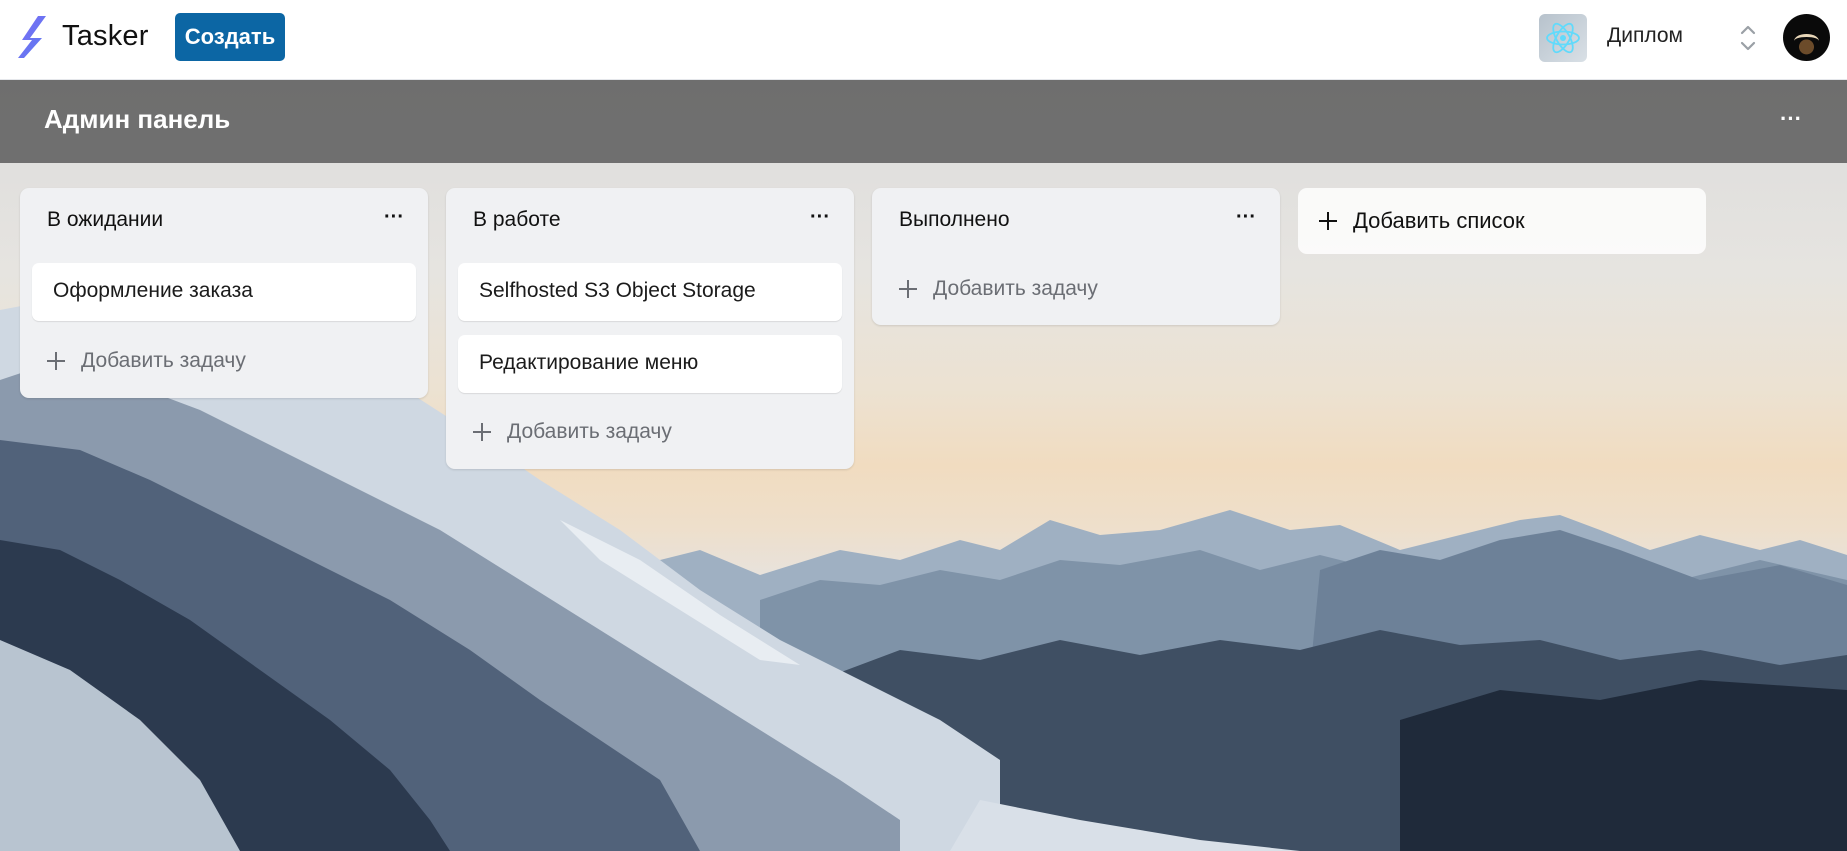 The width and height of the screenshot is (1847, 851). I want to click on react-logo-icon, so click(1563, 38).